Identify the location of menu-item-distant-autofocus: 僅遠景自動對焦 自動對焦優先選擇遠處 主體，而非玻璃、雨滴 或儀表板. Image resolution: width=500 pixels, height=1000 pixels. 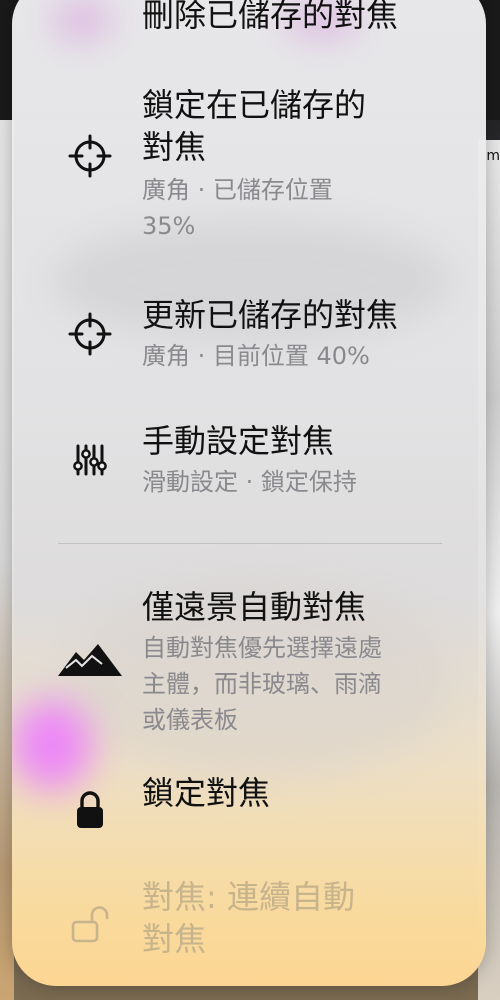
(249, 661).